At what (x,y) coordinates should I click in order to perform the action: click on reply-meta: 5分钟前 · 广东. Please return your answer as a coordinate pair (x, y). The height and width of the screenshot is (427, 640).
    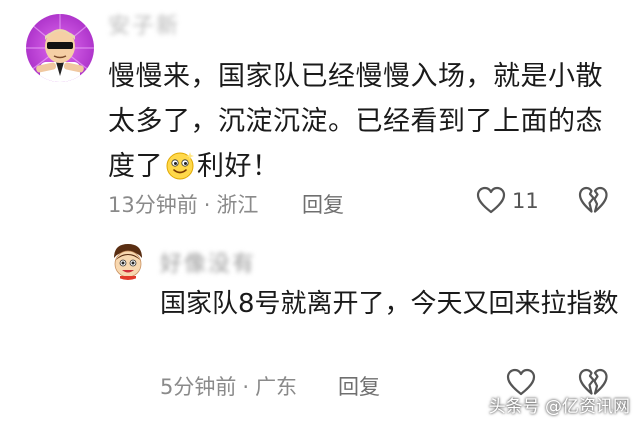
    Looking at the image, I should click on (228, 386).